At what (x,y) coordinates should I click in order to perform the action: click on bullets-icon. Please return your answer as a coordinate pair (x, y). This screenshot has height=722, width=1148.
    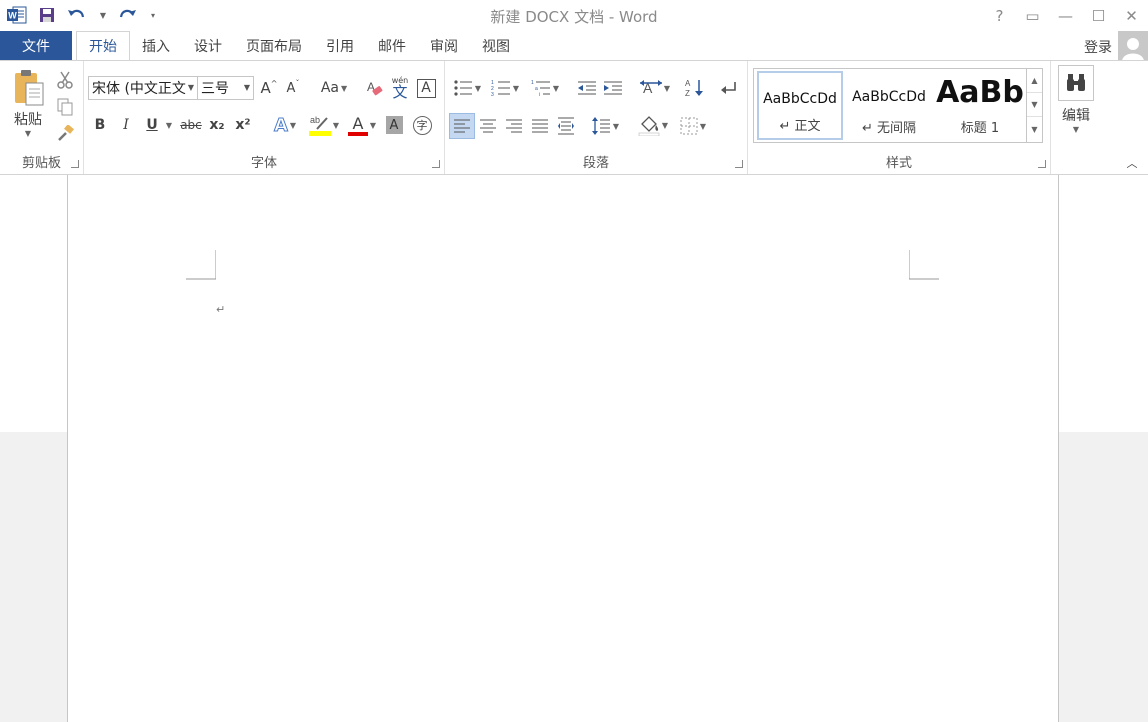
    Looking at the image, I should click on (463, 88).